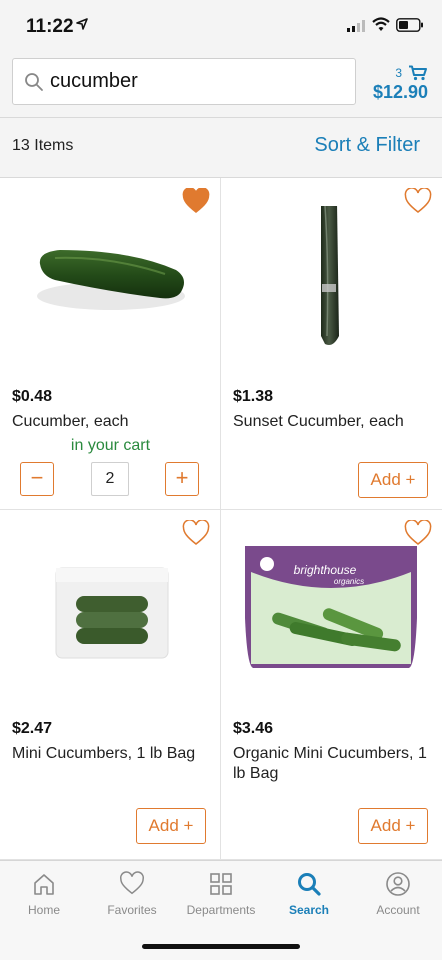  What do you see at coordinates (418, 73) in the screenshot?
I see `cart-icon` at bounding box center [418, 73].